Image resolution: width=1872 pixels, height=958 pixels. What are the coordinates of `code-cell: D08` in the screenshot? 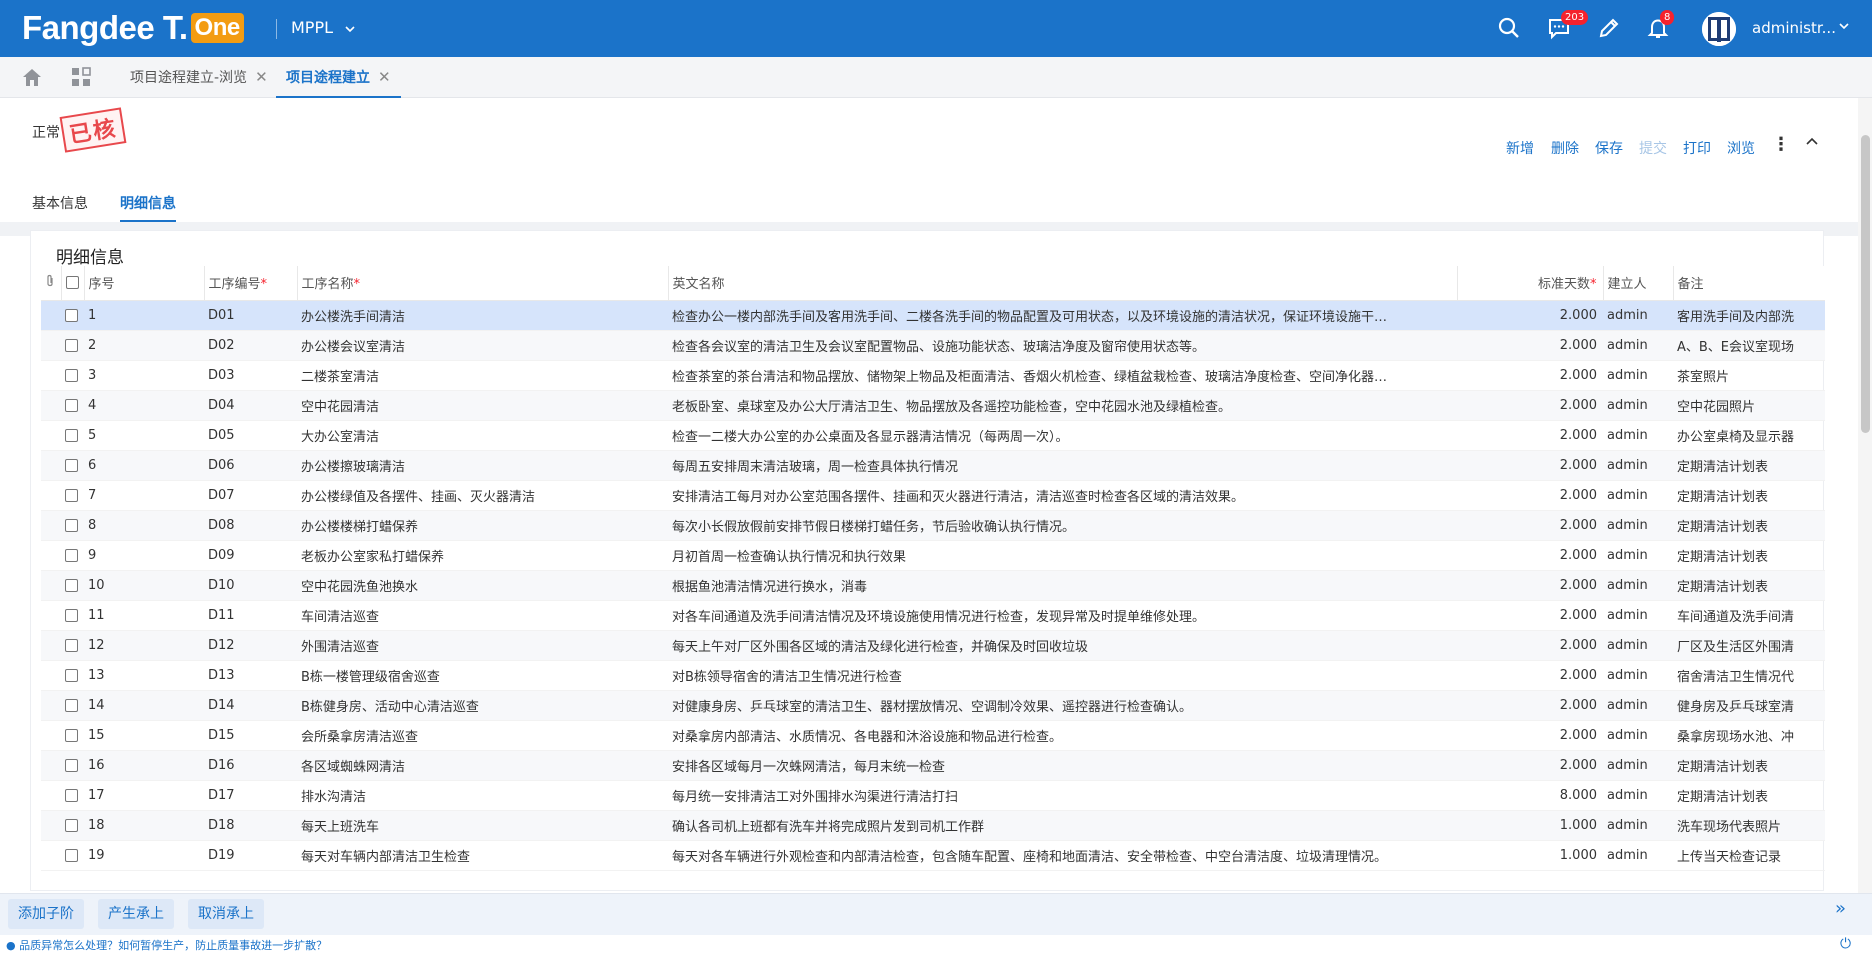 It's located at (250, 525).